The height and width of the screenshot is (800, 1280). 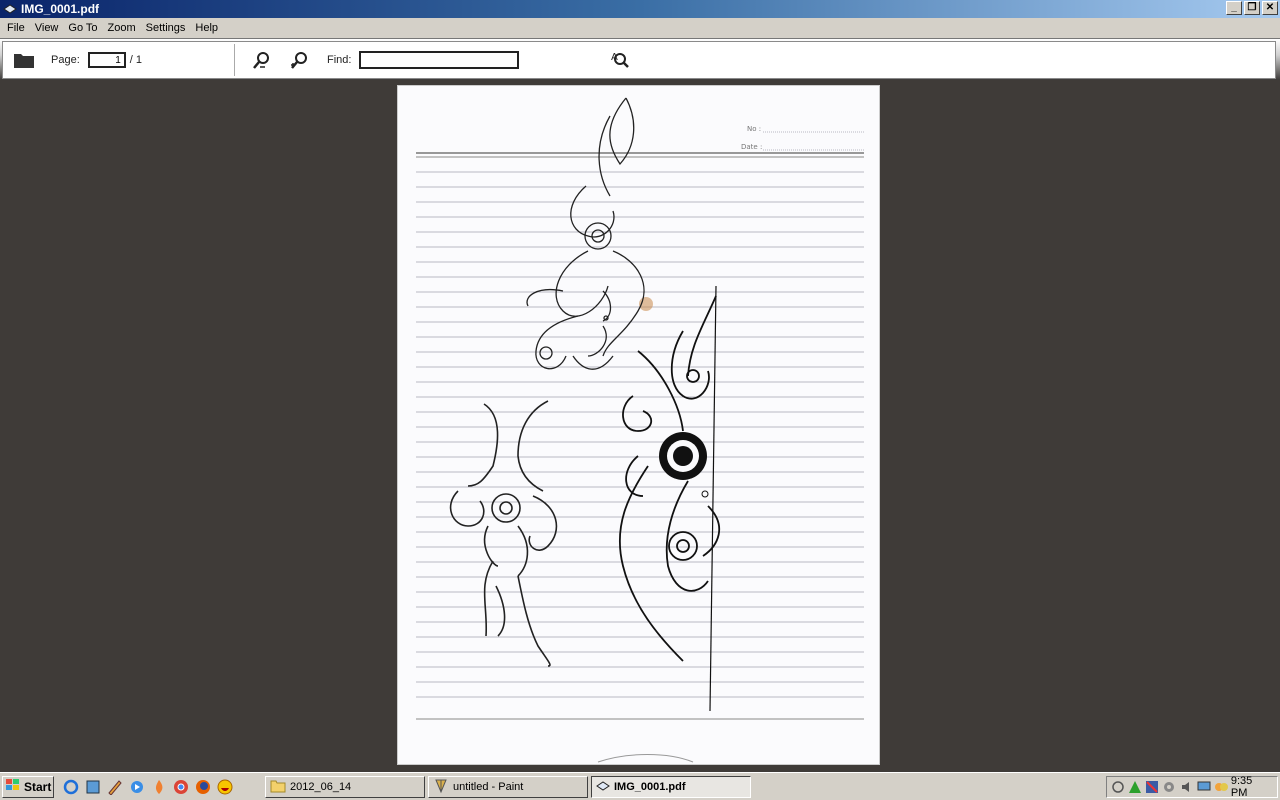 I want to click on quick-launch, so click(x=148, y=787).